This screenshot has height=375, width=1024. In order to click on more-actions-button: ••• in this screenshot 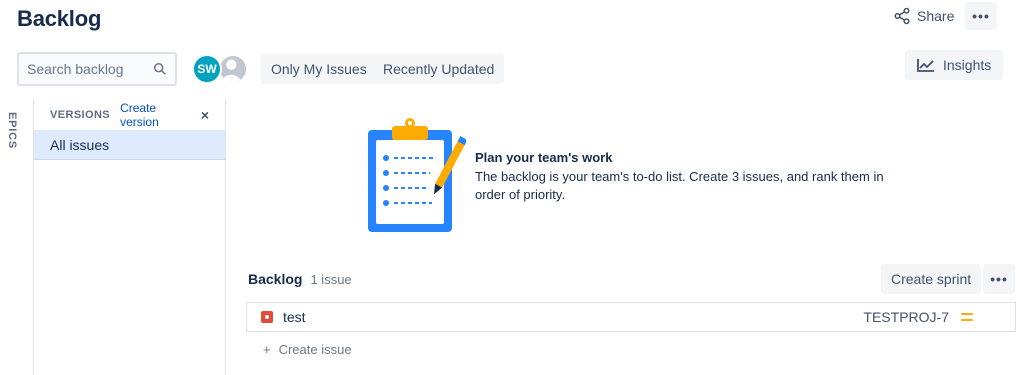, I will do `click(981, 16)`.